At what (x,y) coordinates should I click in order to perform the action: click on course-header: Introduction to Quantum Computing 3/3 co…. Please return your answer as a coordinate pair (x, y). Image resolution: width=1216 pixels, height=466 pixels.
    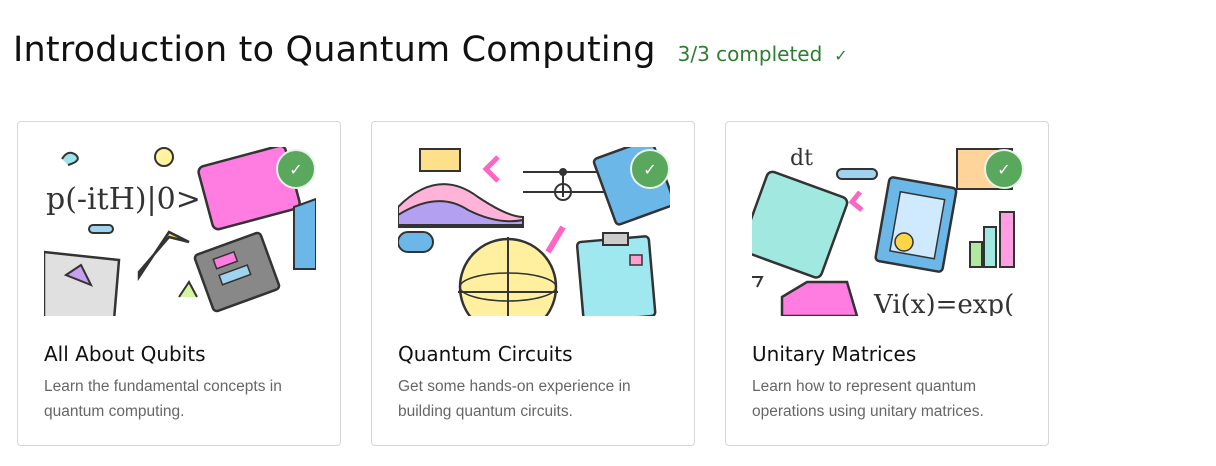
    Looking at the image, I should click on (430, 50).